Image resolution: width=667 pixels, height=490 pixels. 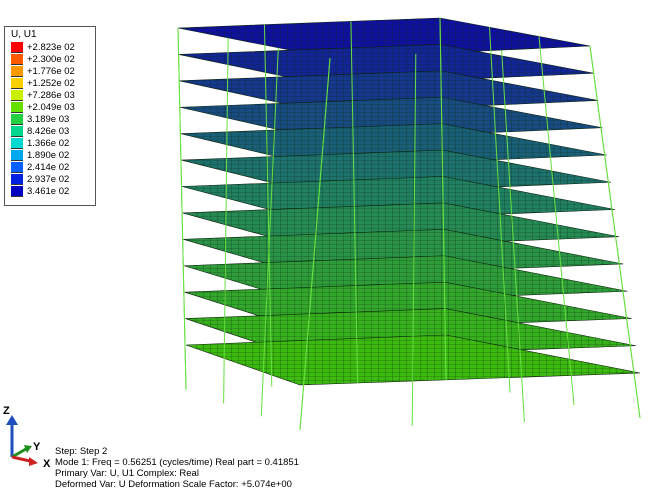 I want to click on legend-entry: +7.286e 03, so click(x=52, y=95).